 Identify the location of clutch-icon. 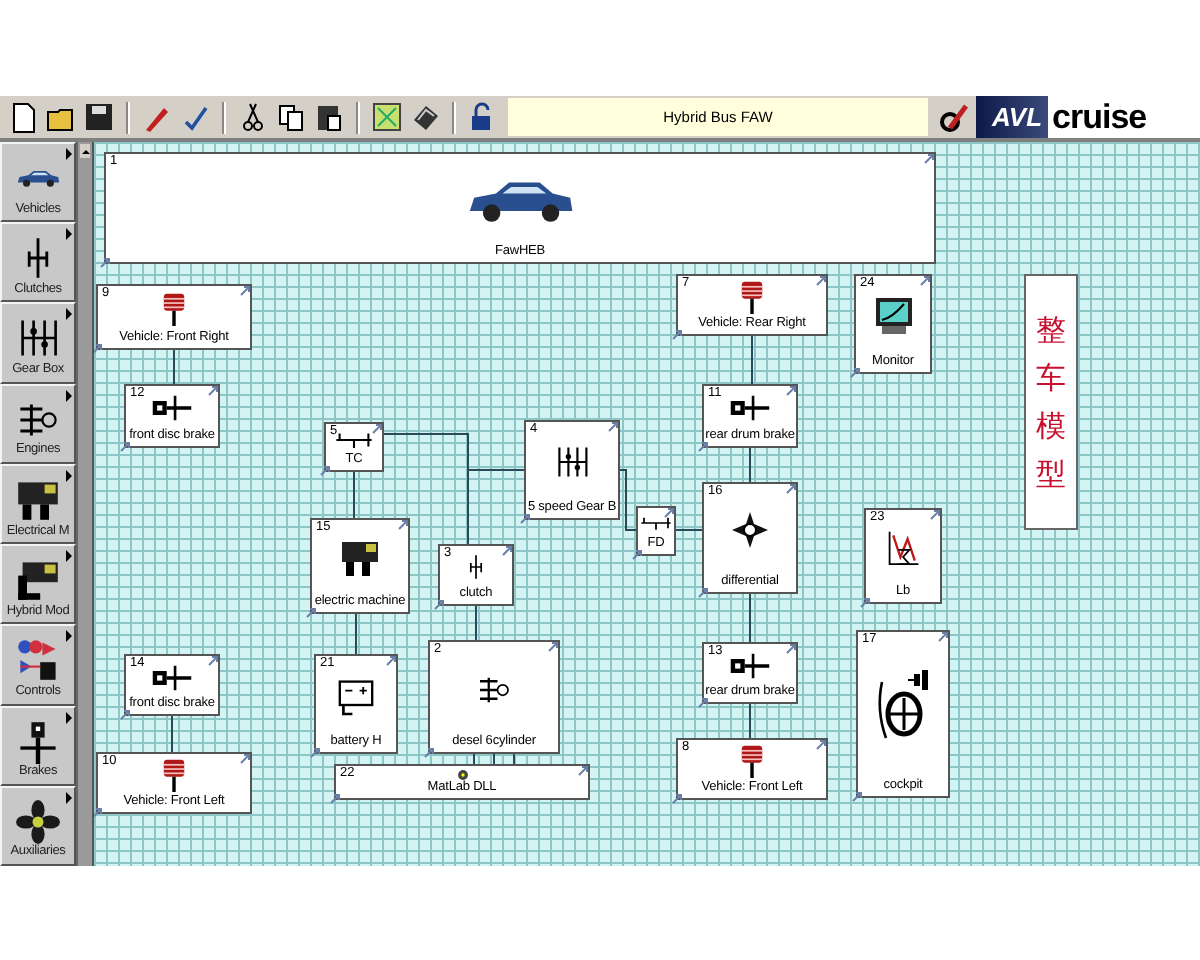
(476, 567).